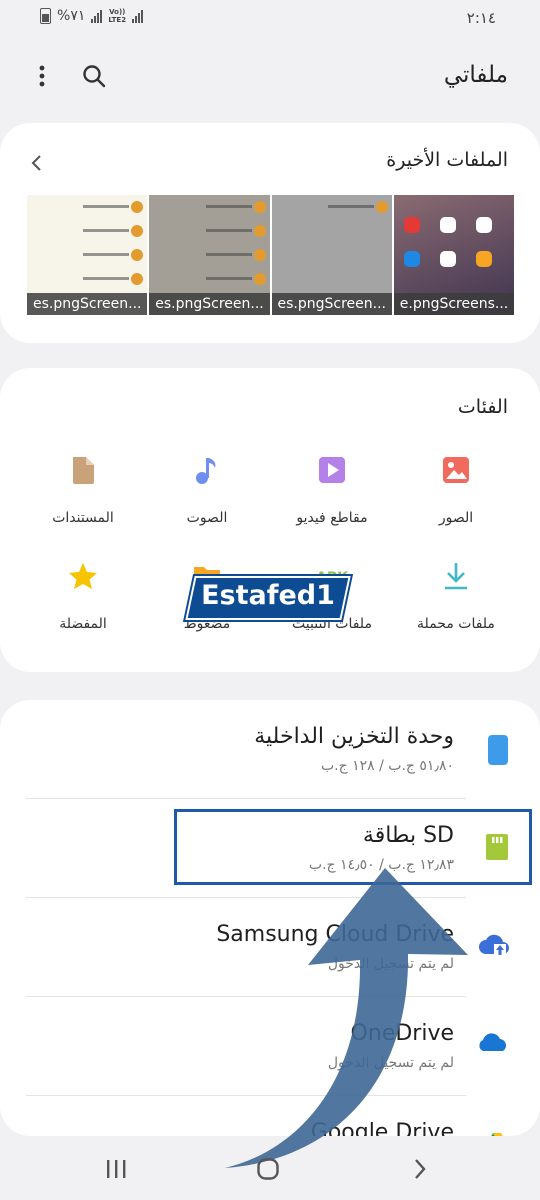  Describe the element at coordinates (42, 76) in the screenshot. I see `more-vert-icon` at that location.